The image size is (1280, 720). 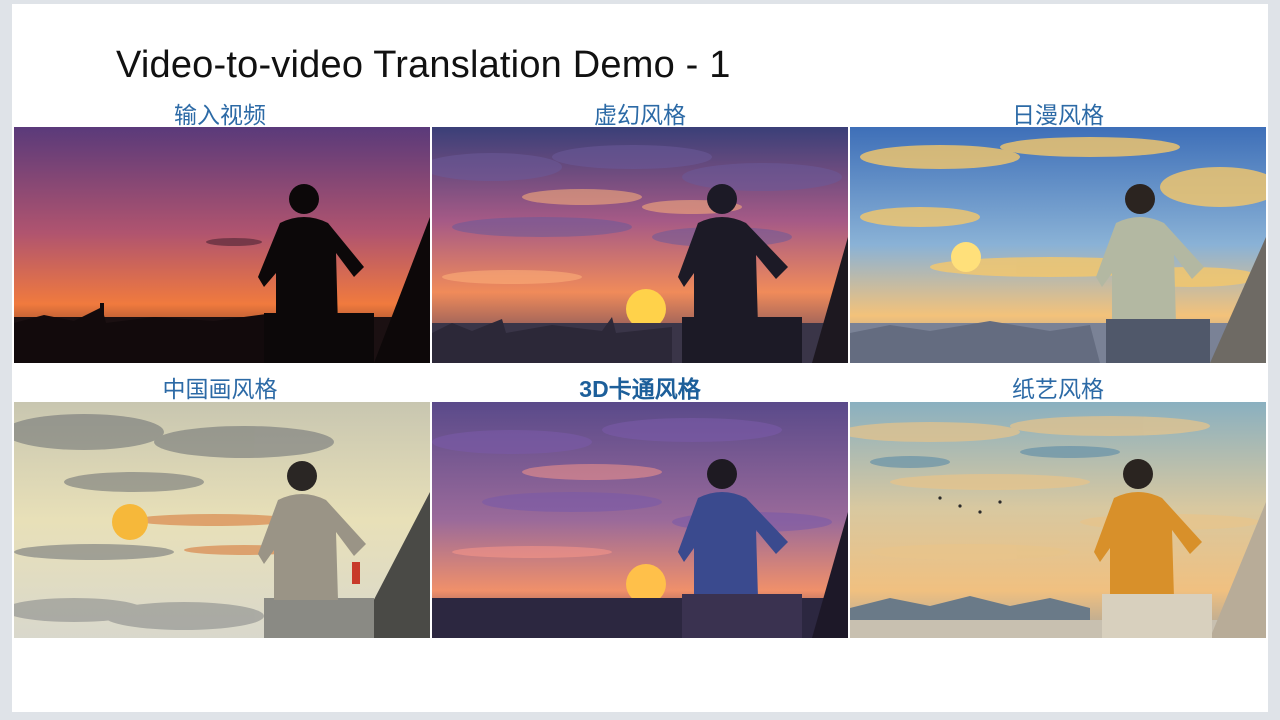 I want to click on panel-label-unreal: 虚幻风格, so click(x=640, y=115).